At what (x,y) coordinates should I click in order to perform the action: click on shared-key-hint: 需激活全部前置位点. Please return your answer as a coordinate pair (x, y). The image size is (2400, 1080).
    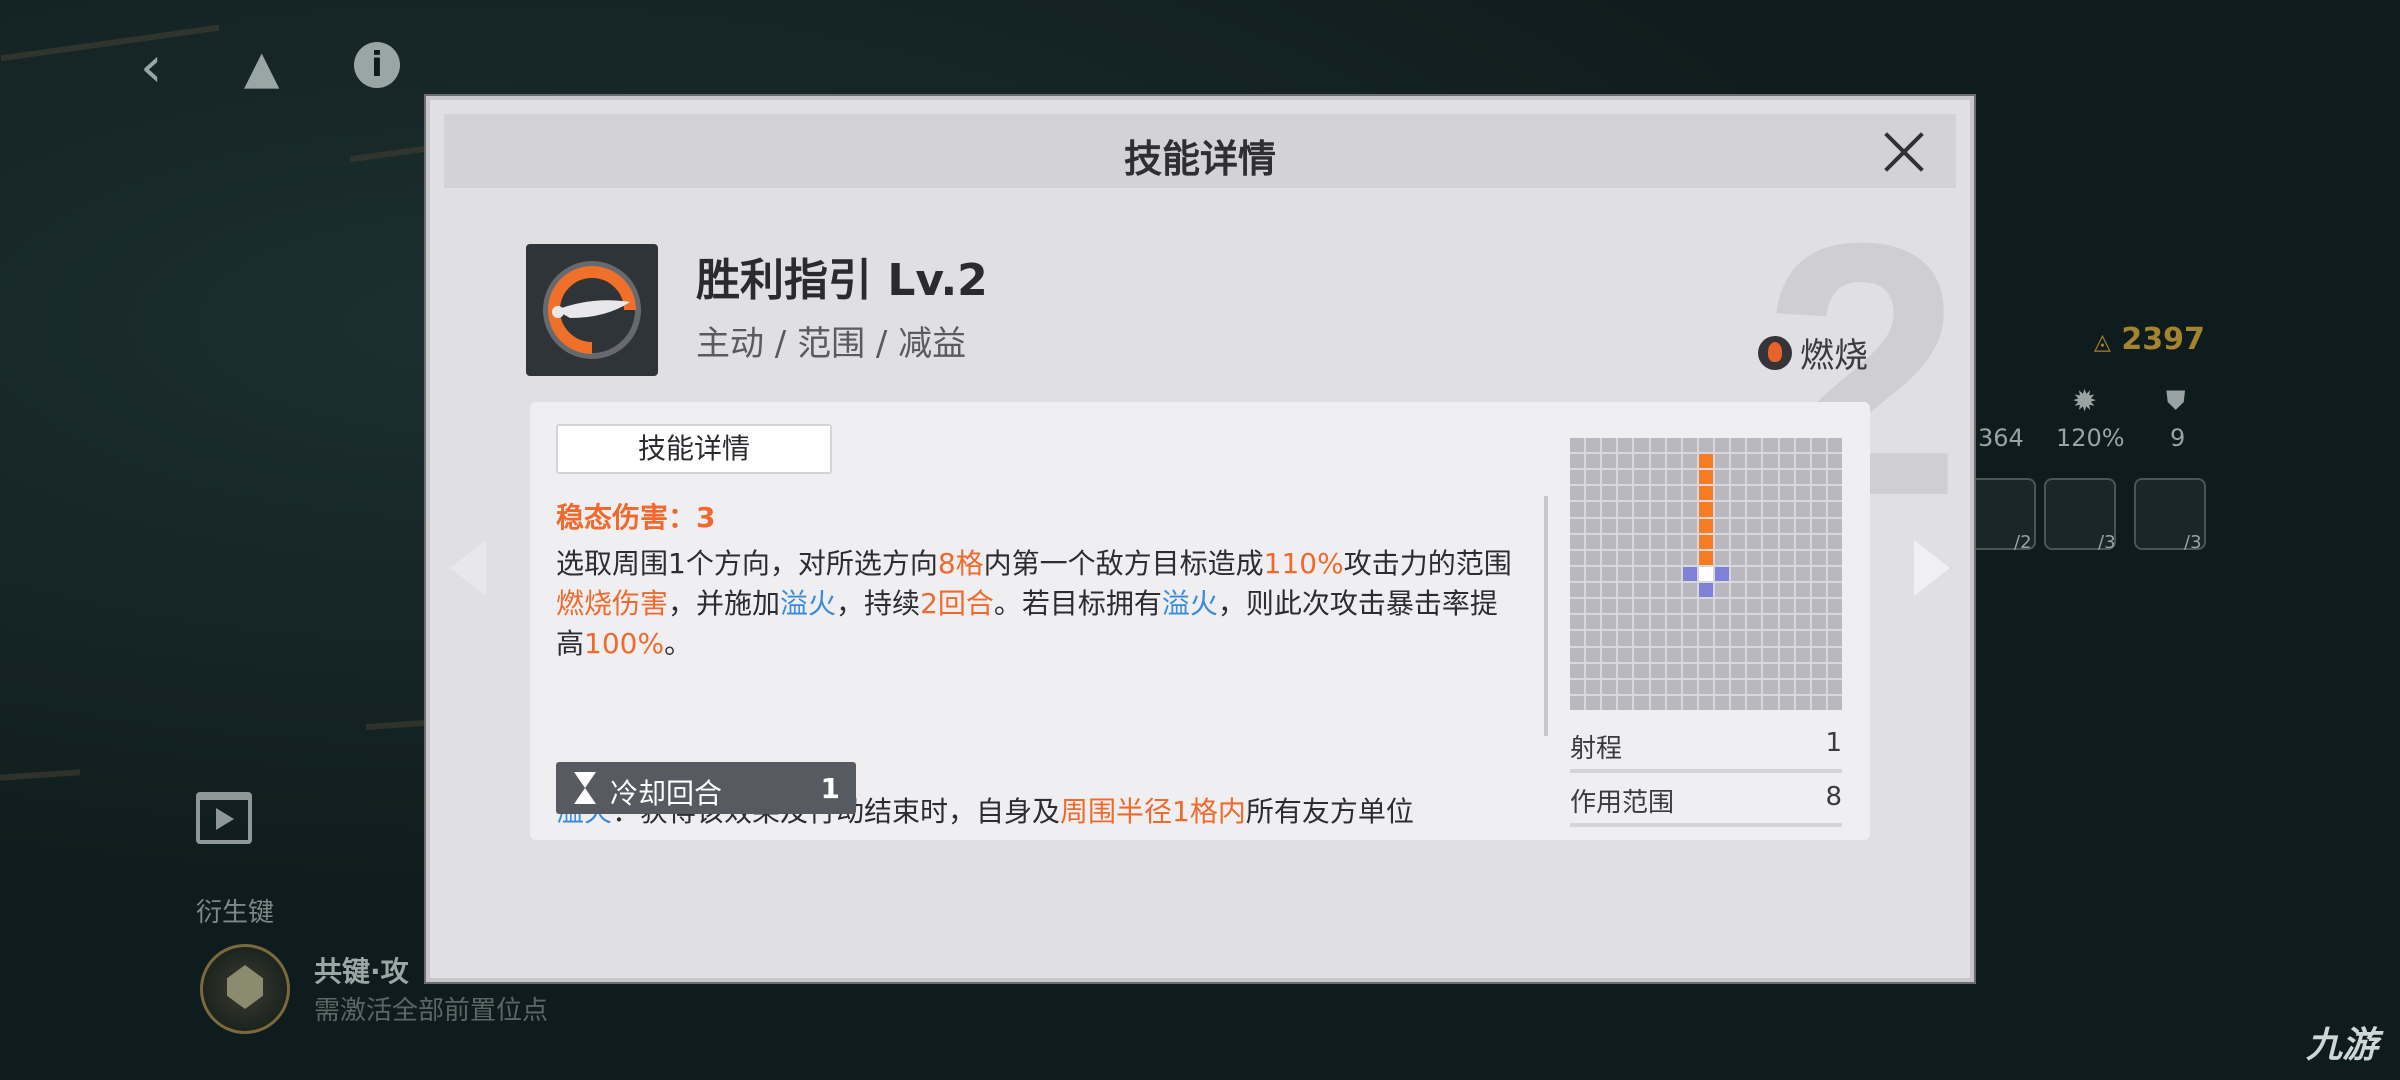
    Looking at the image, I should click on (431, 1011).